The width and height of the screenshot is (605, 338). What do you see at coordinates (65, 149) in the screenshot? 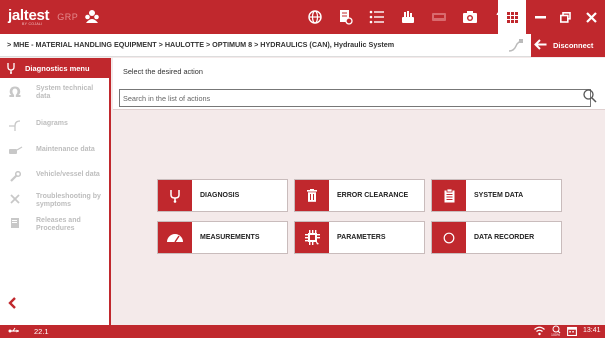
I see `sidebar-item-label: Maintenance data` at bounding box center [65, 149].